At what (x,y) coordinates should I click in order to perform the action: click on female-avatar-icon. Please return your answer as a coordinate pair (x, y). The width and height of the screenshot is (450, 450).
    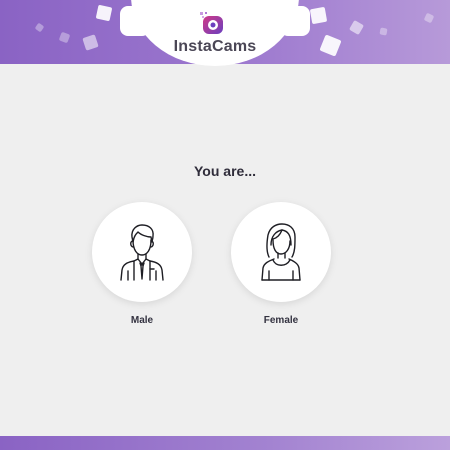
    Looking at the image, I should click on (281, 252).